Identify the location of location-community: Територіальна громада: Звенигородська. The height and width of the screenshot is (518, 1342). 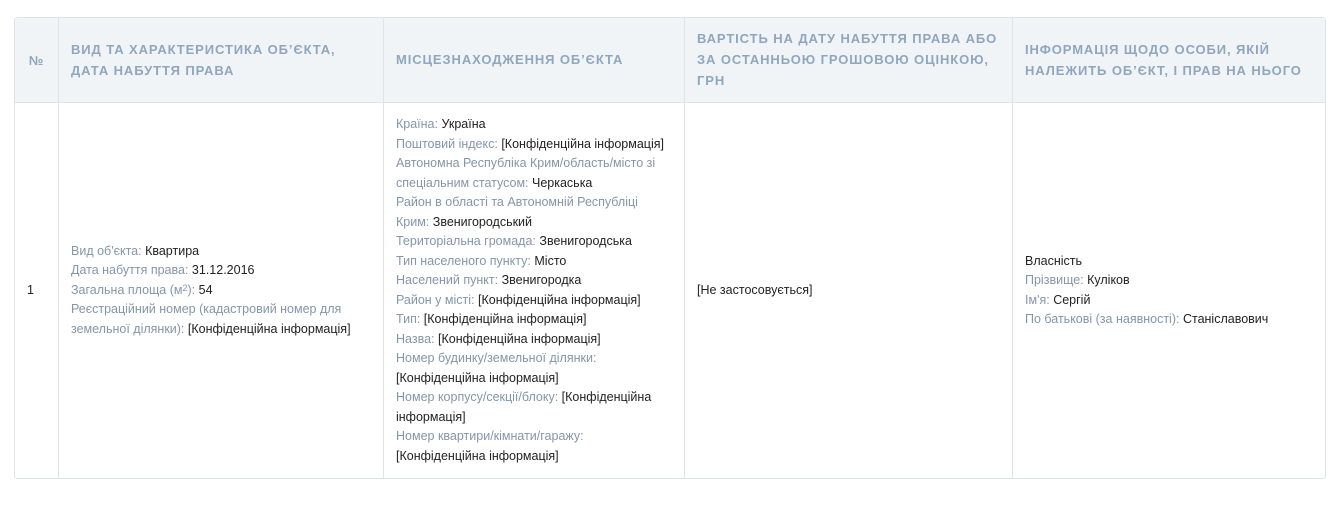
(534, 242).